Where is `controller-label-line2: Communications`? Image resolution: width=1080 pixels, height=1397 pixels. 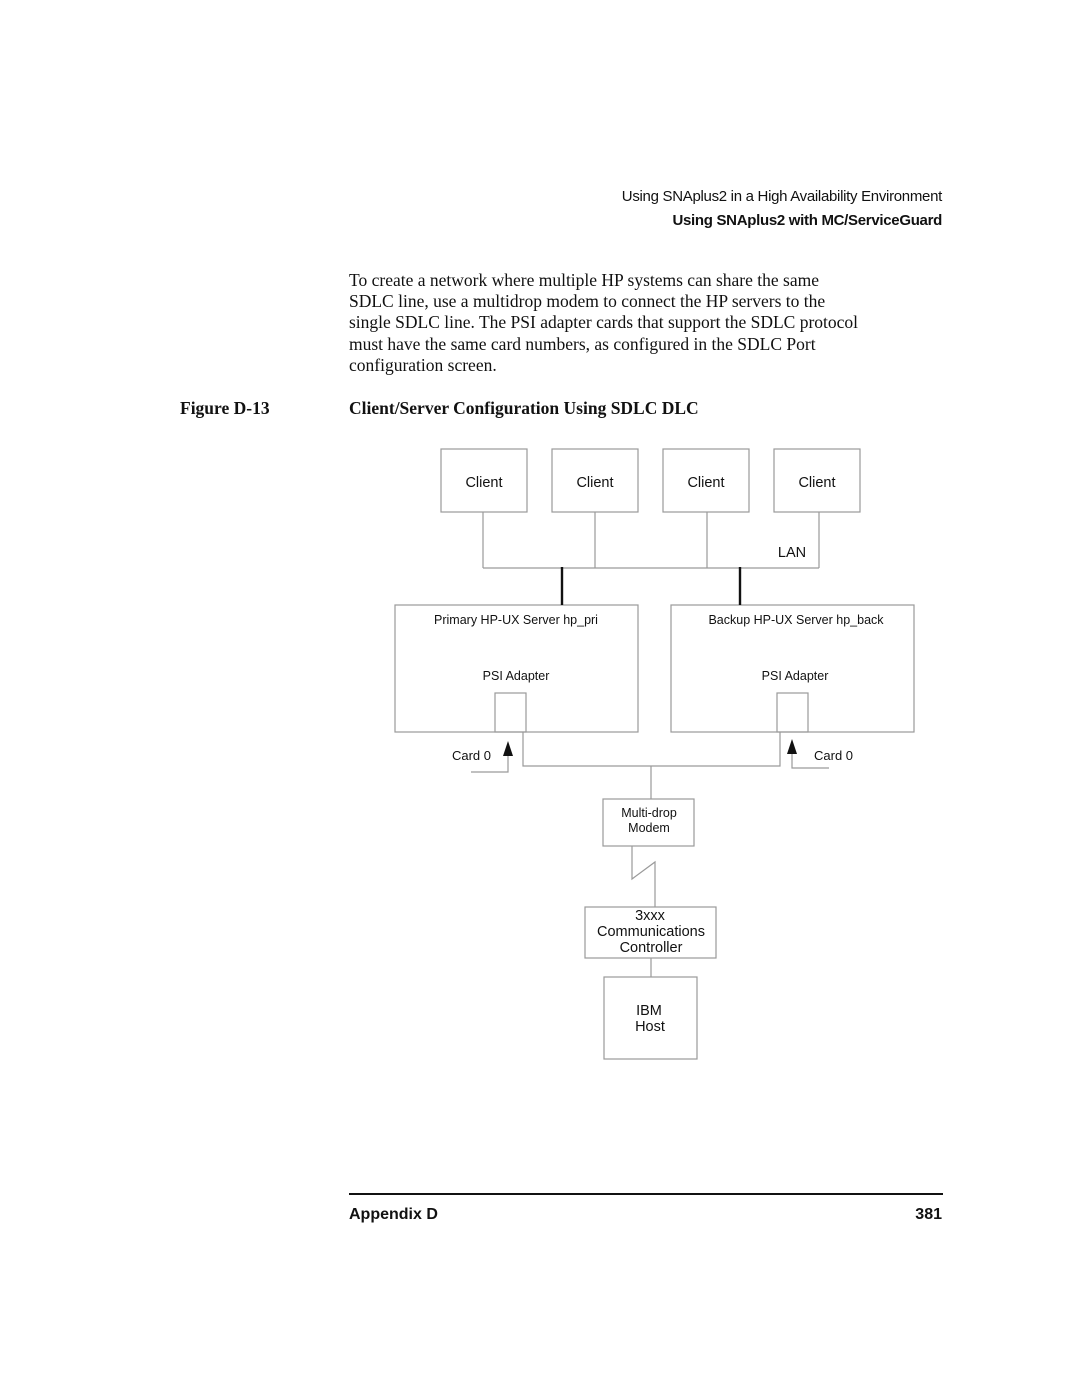 controller-label-line2: Communications is located at coordinates (651, 932).